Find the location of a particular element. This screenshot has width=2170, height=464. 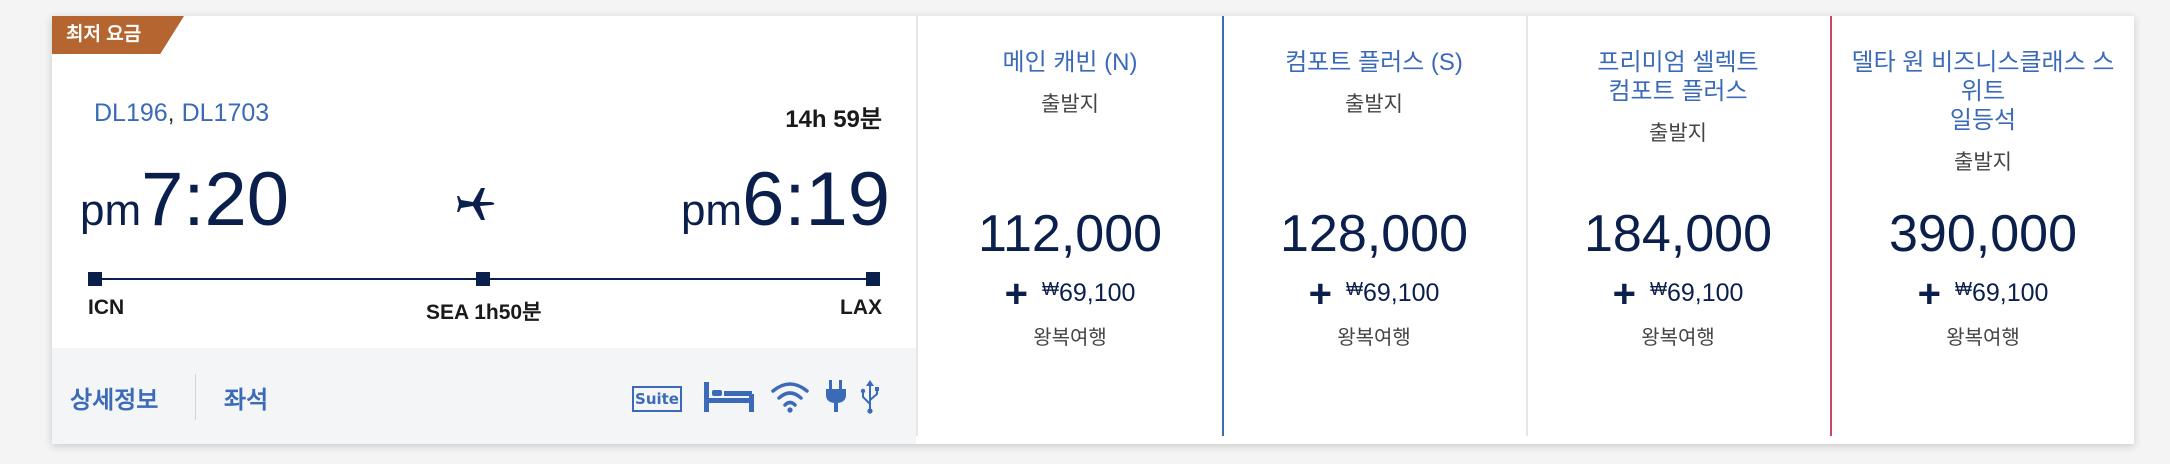

footer-divider is located at coordinates (195, 397).